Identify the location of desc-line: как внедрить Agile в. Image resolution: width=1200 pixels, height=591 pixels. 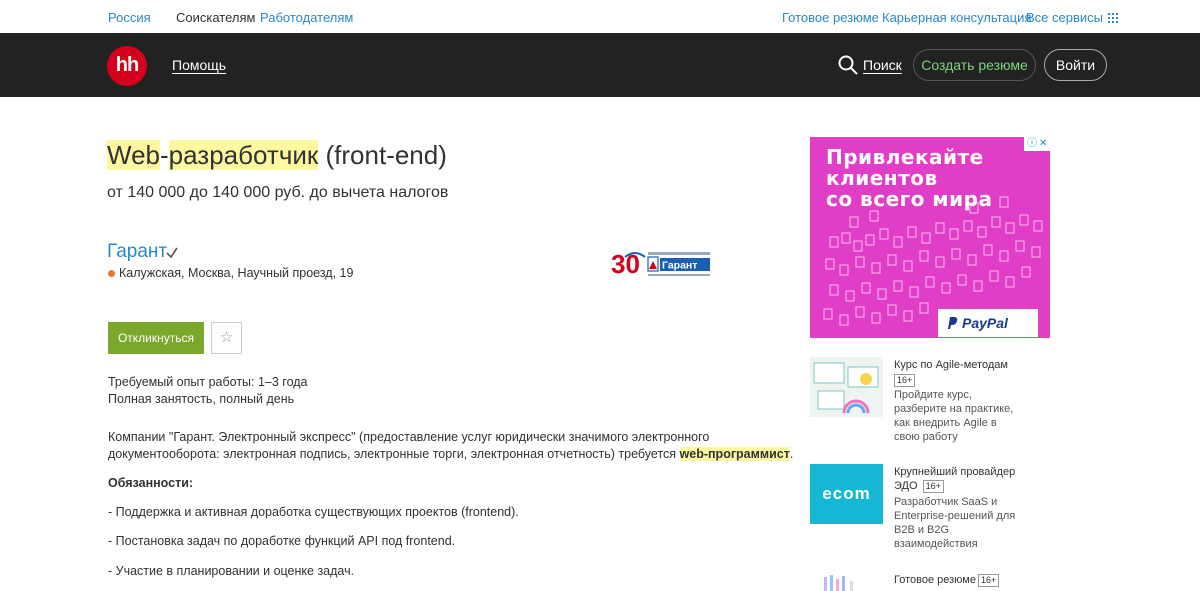
(945, 423).